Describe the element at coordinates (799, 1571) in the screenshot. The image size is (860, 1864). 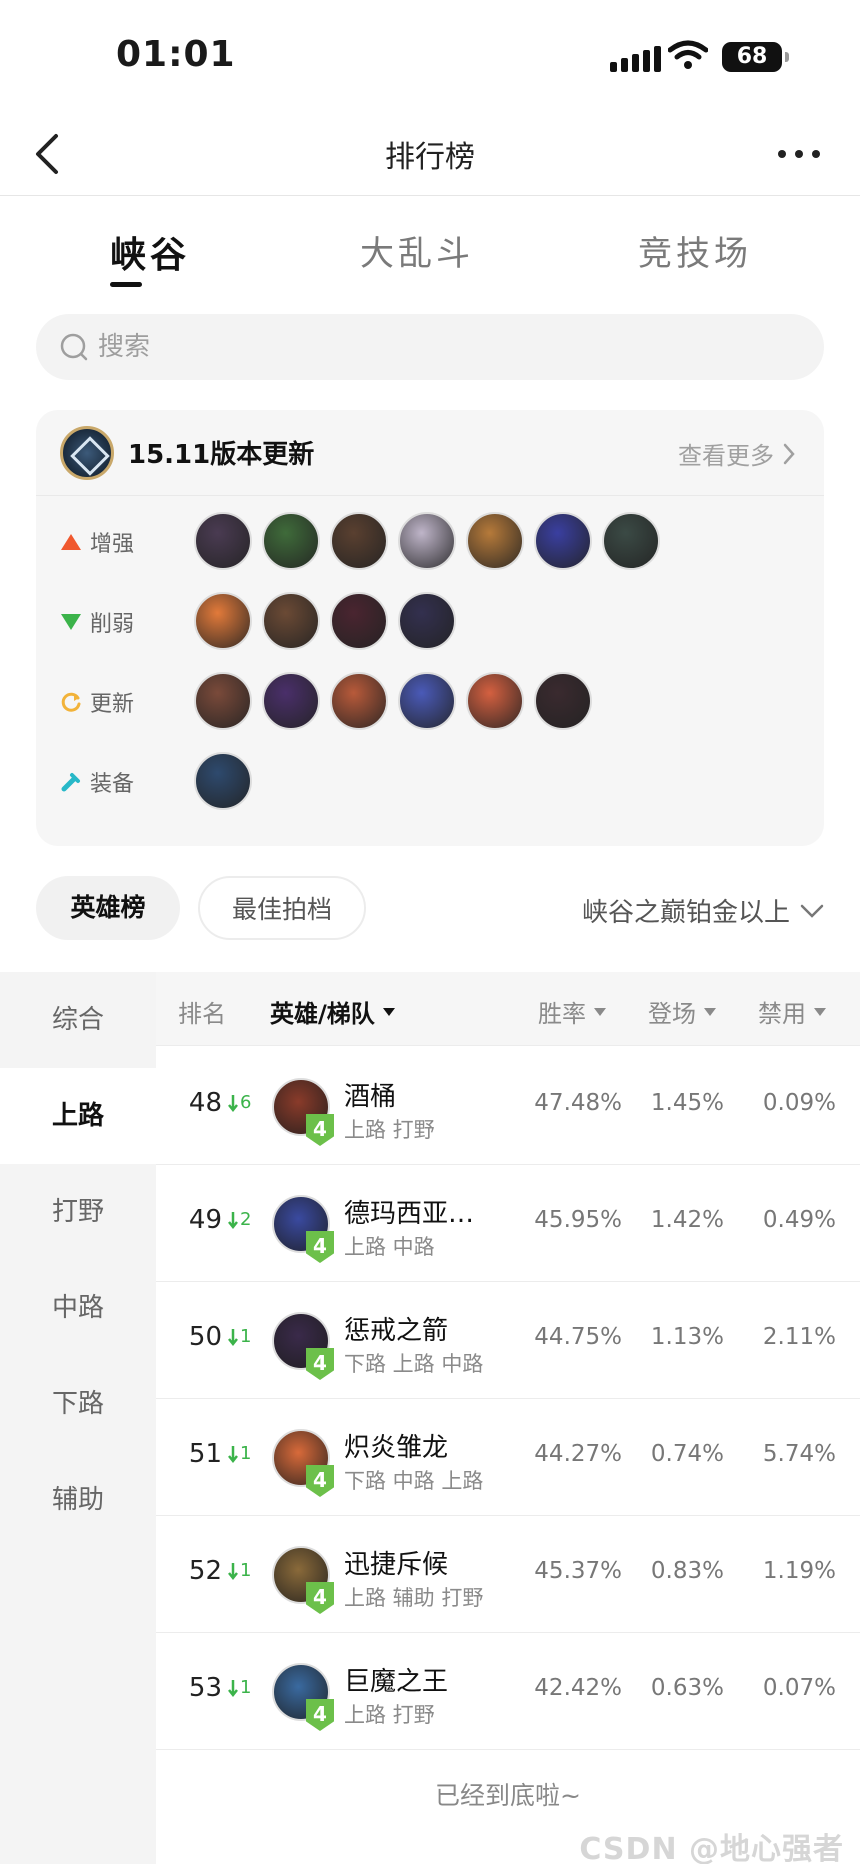
I see `ban-rate: 1.19%` at that location.